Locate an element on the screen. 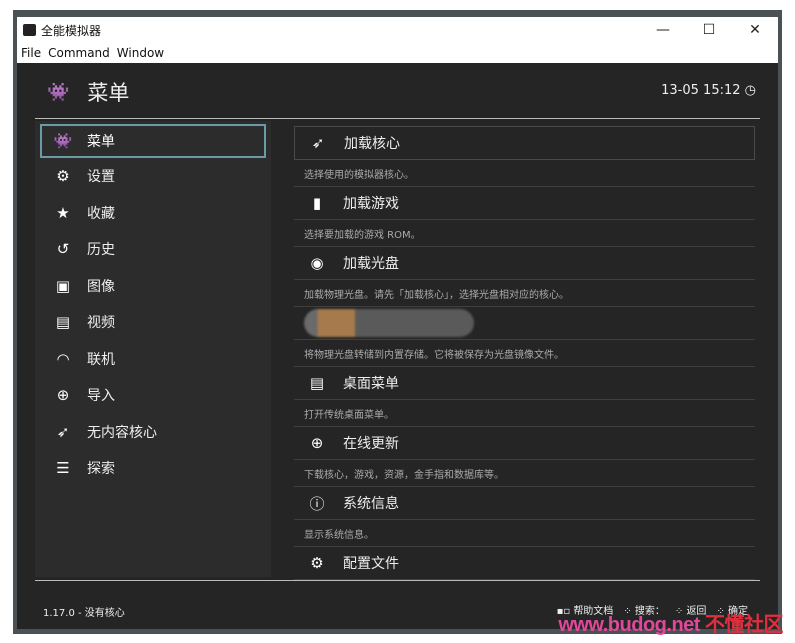 The image size is (795, 643). sidebar-item: ⊕ 导入 is located at coordinates (153, 395).